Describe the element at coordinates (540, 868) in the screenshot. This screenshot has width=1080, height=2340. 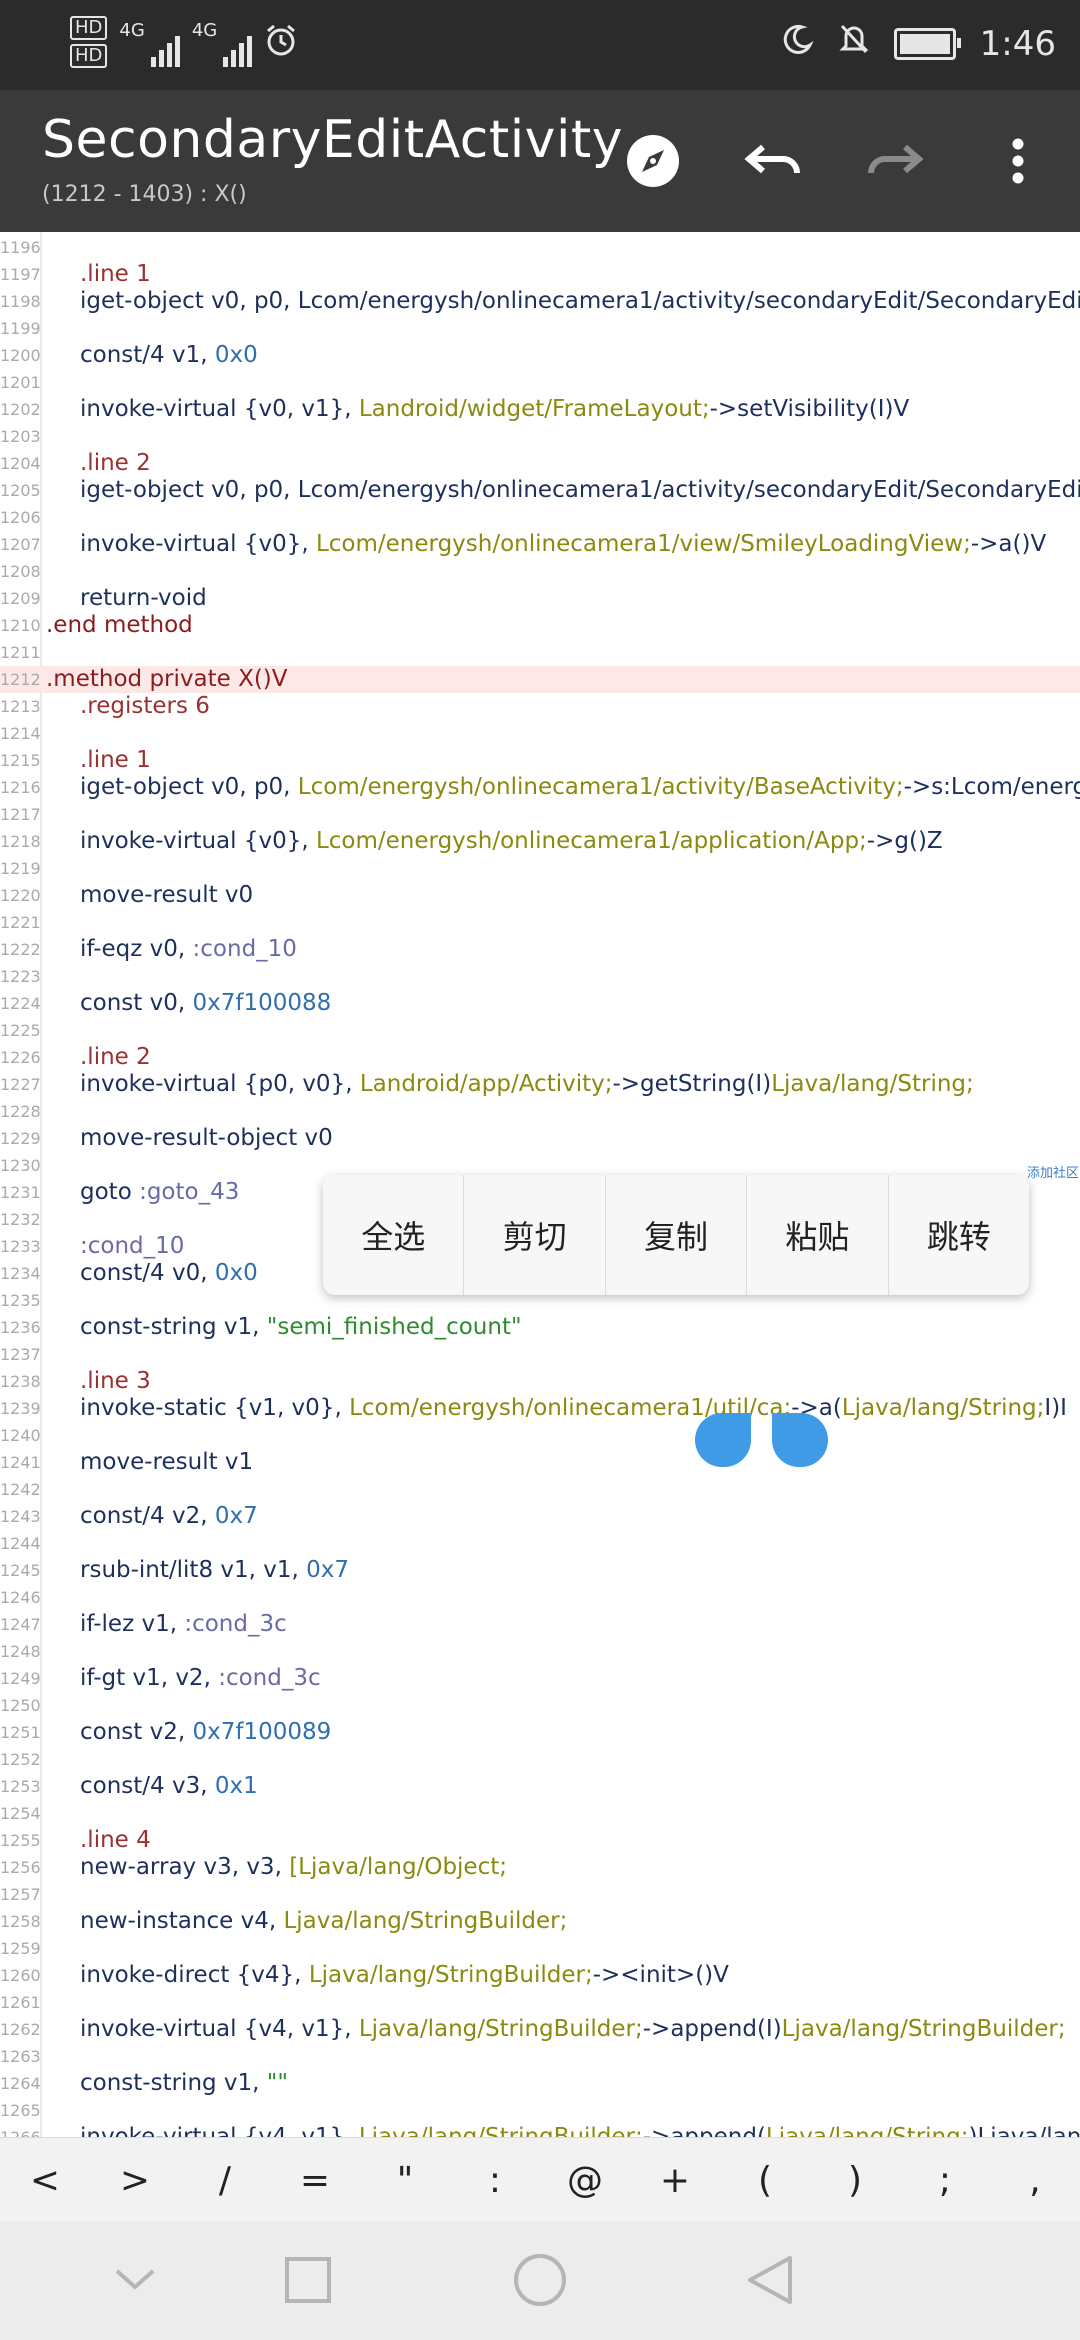
I see `code-line: 1219` at that location.